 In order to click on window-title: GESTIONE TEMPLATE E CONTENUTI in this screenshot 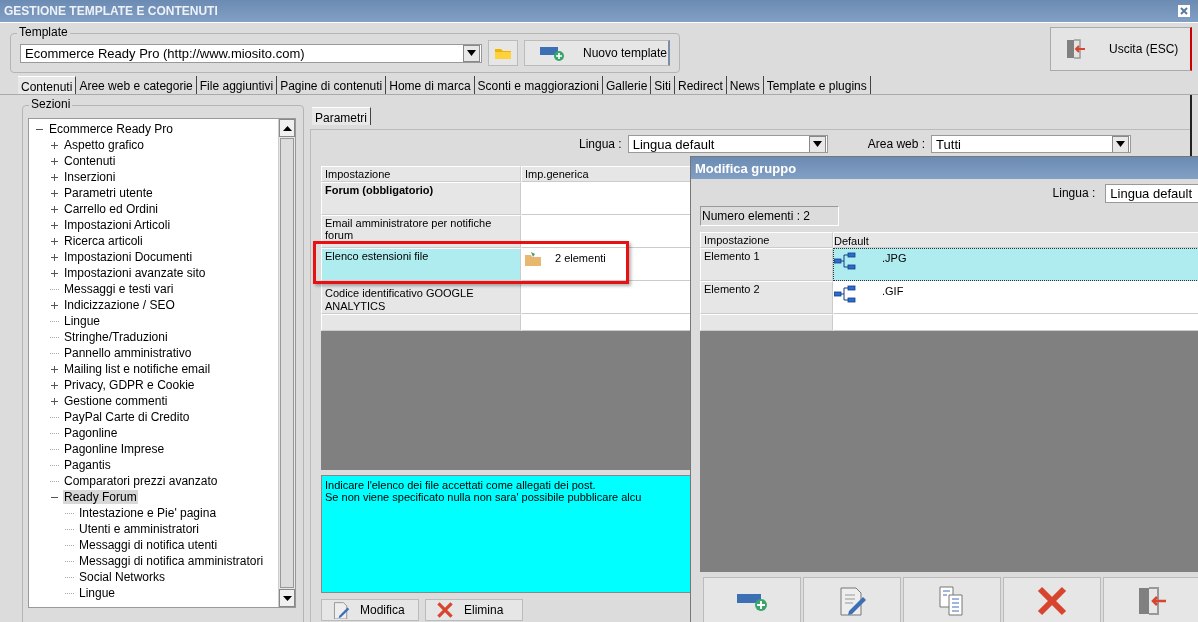, I will do `click(111, 11)`.